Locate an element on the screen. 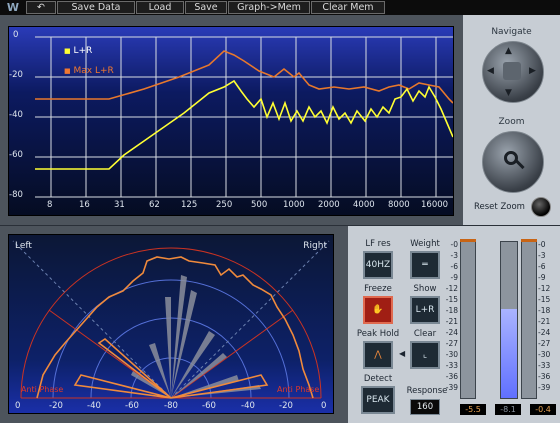  arrow-down-icon: ▼ is located at coordinates (508, 93).